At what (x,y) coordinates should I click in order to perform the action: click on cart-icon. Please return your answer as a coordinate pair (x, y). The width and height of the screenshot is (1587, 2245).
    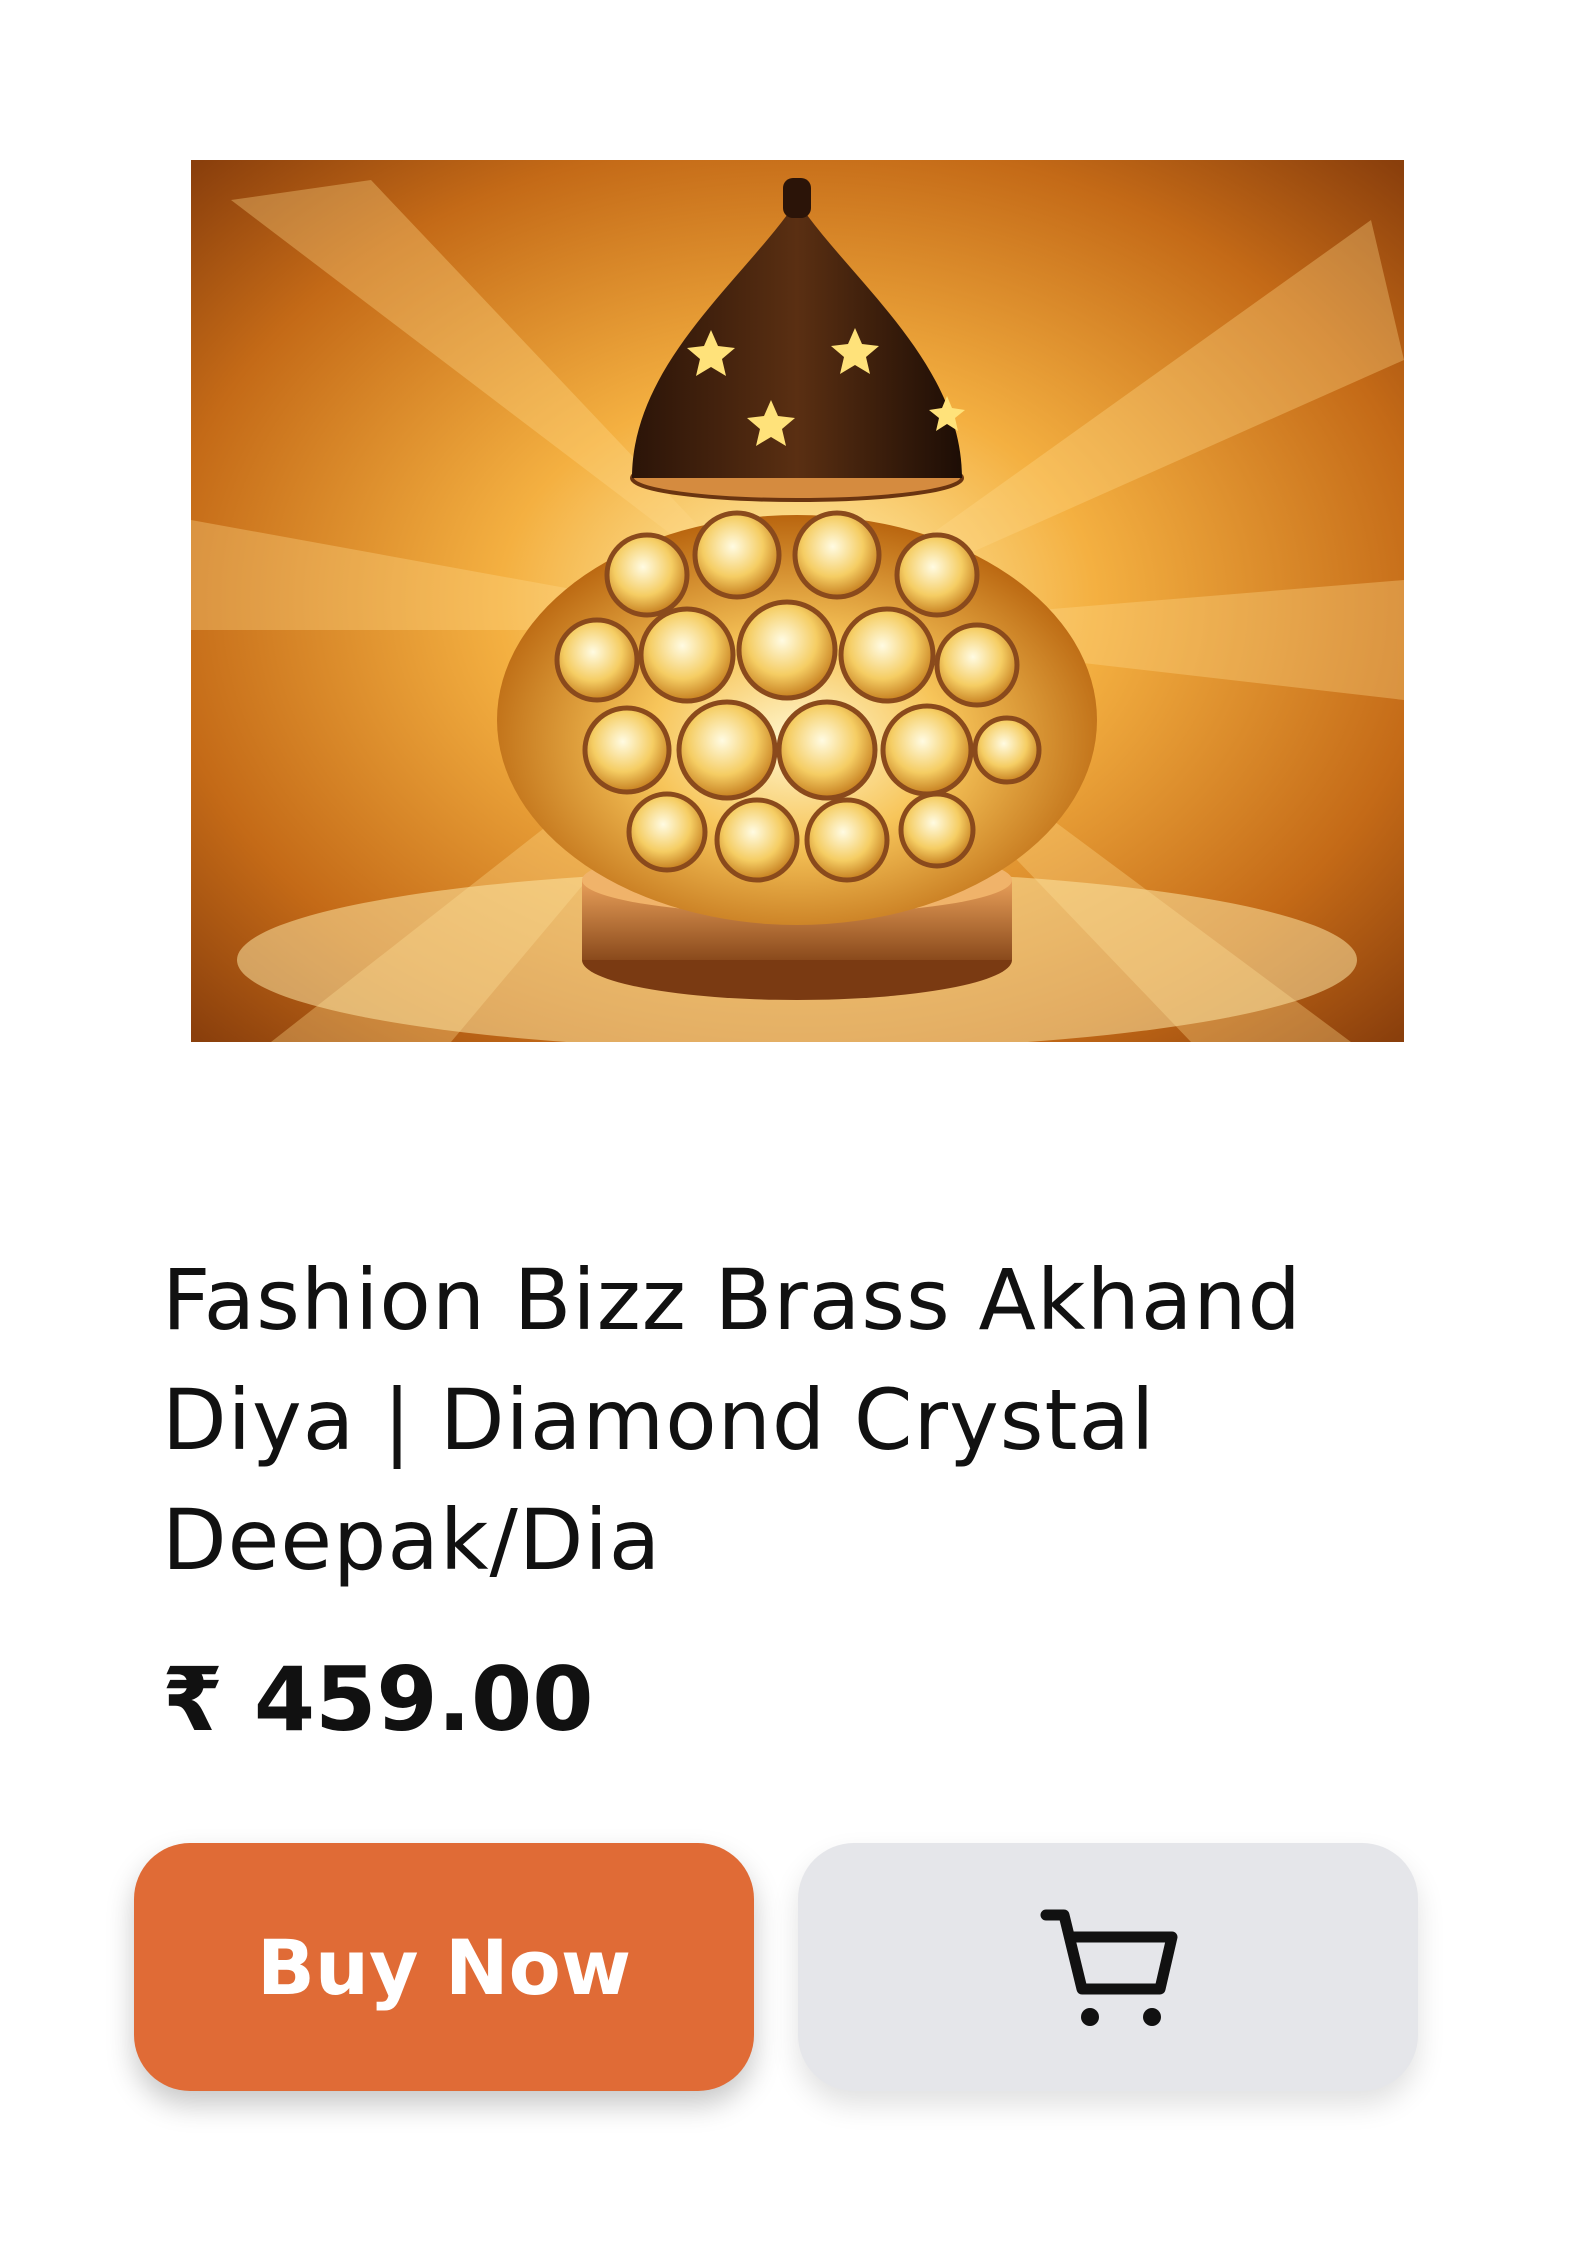
    Looking at the image, I should click on (1109, 1967).